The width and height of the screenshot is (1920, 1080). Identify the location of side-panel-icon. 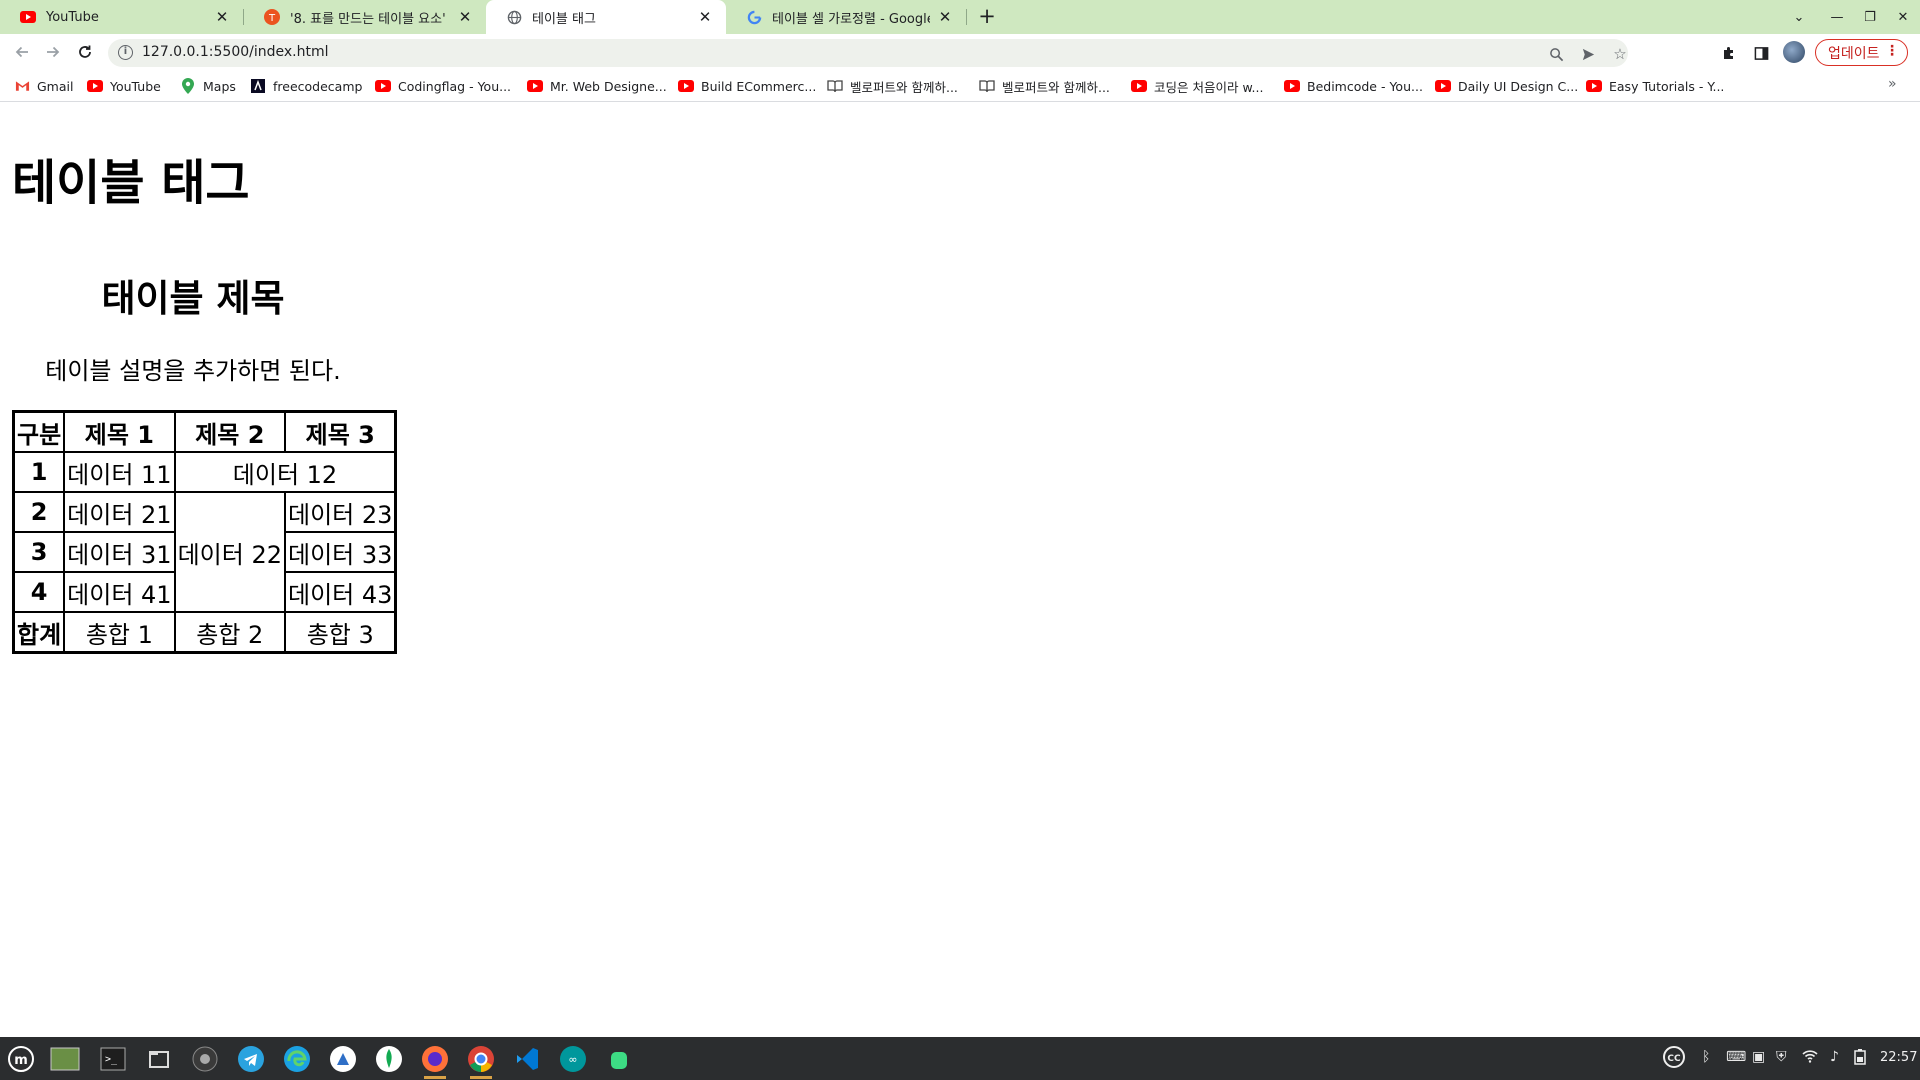
(1761, 53).